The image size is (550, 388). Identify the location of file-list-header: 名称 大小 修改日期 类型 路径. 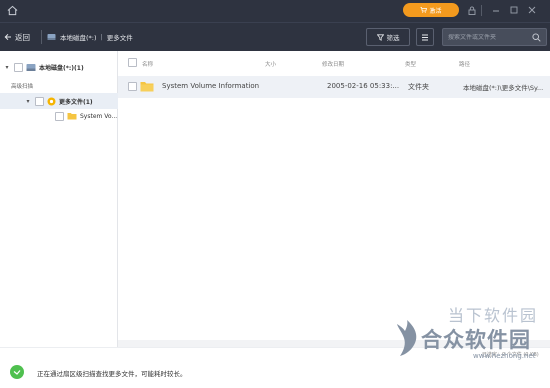
(334, 64).